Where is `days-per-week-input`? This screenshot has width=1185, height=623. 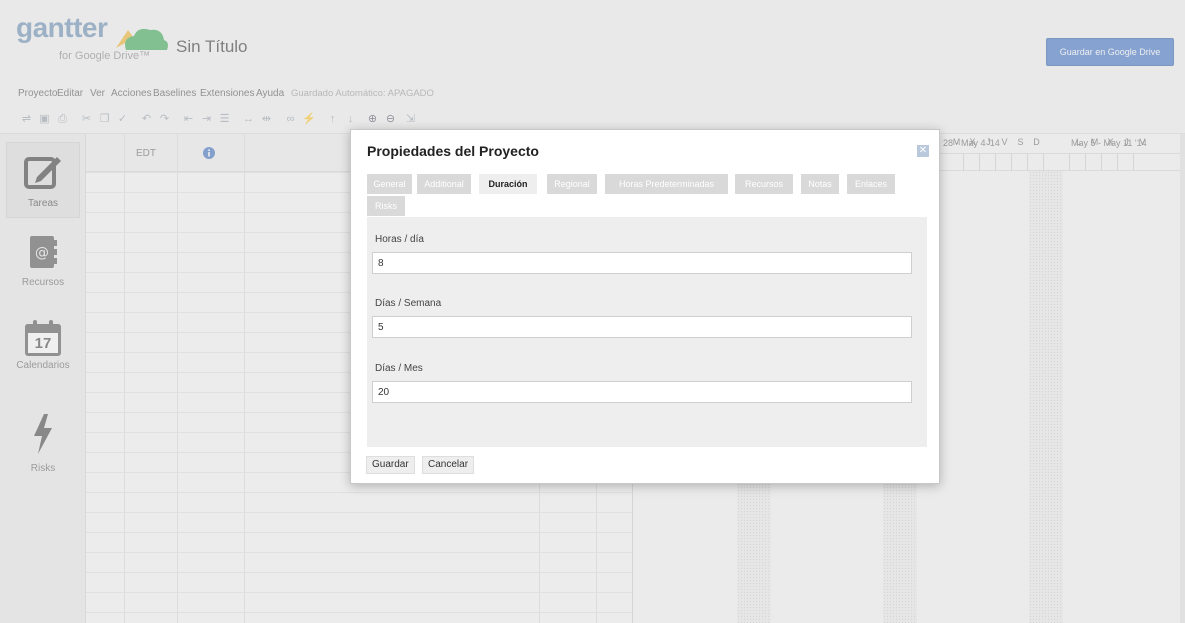 days-per-week-input is located at coordinates (642, 327).